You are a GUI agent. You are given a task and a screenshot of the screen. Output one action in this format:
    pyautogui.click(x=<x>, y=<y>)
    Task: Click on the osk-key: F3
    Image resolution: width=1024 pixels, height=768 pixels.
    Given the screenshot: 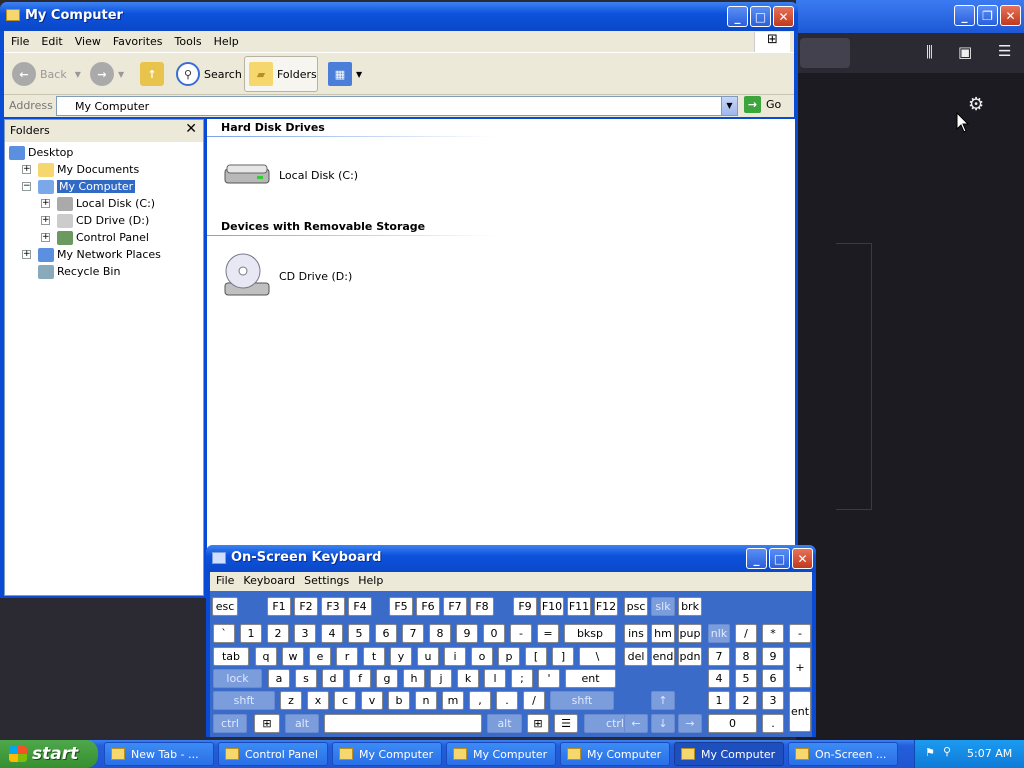 What is the action you would take?
    pyautogui.click(x=333, y=606)
    